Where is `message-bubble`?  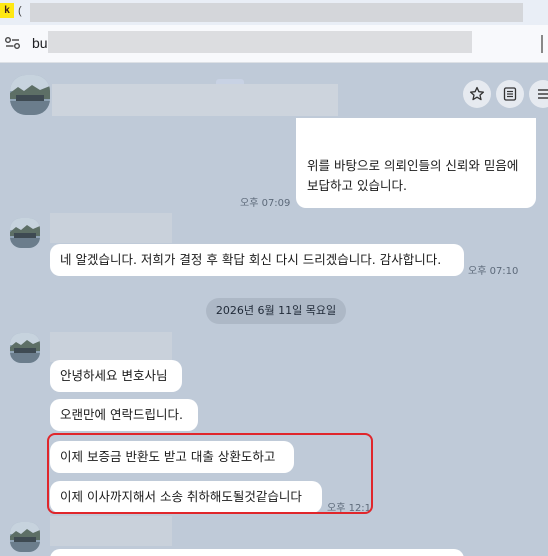 message-bubble is located at coordinates (257, 552).